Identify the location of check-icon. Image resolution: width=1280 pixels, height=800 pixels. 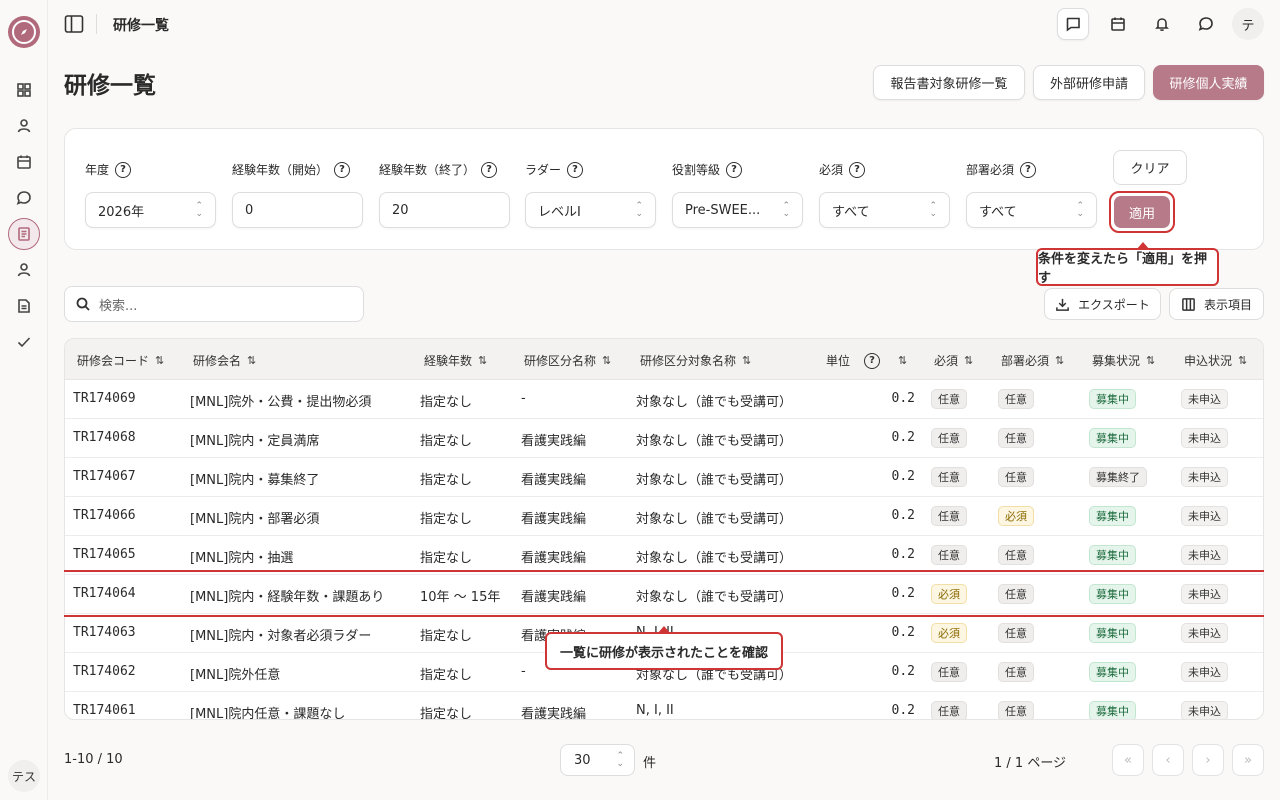
(24, 342).